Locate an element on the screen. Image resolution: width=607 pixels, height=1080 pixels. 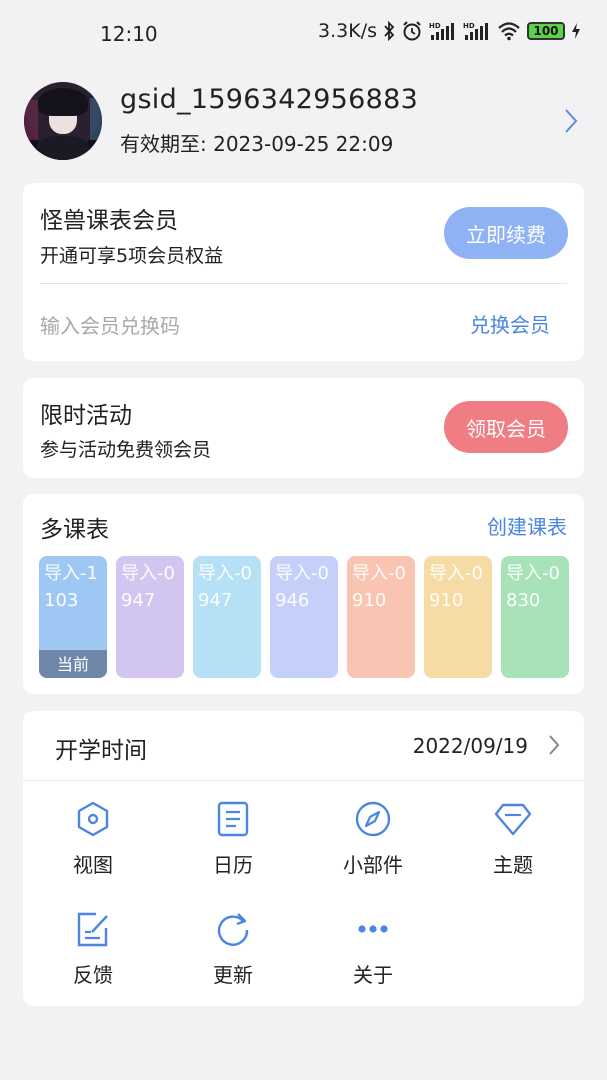
net-speed: 3.3K/s is located at coordinates (347, 31).